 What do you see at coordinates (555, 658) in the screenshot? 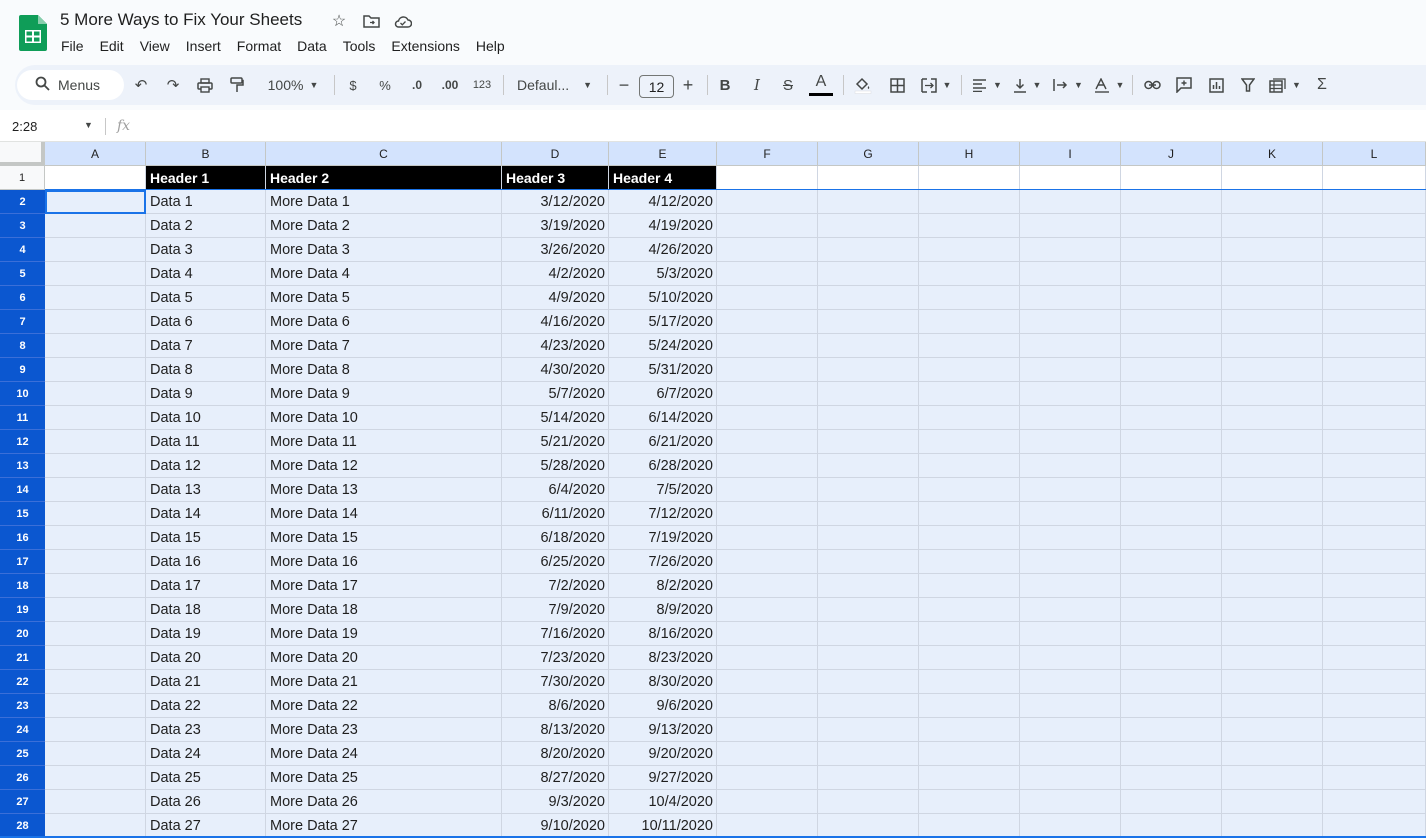
I see `table-cell: 7/23/2020` at bounding box center [555, 658].